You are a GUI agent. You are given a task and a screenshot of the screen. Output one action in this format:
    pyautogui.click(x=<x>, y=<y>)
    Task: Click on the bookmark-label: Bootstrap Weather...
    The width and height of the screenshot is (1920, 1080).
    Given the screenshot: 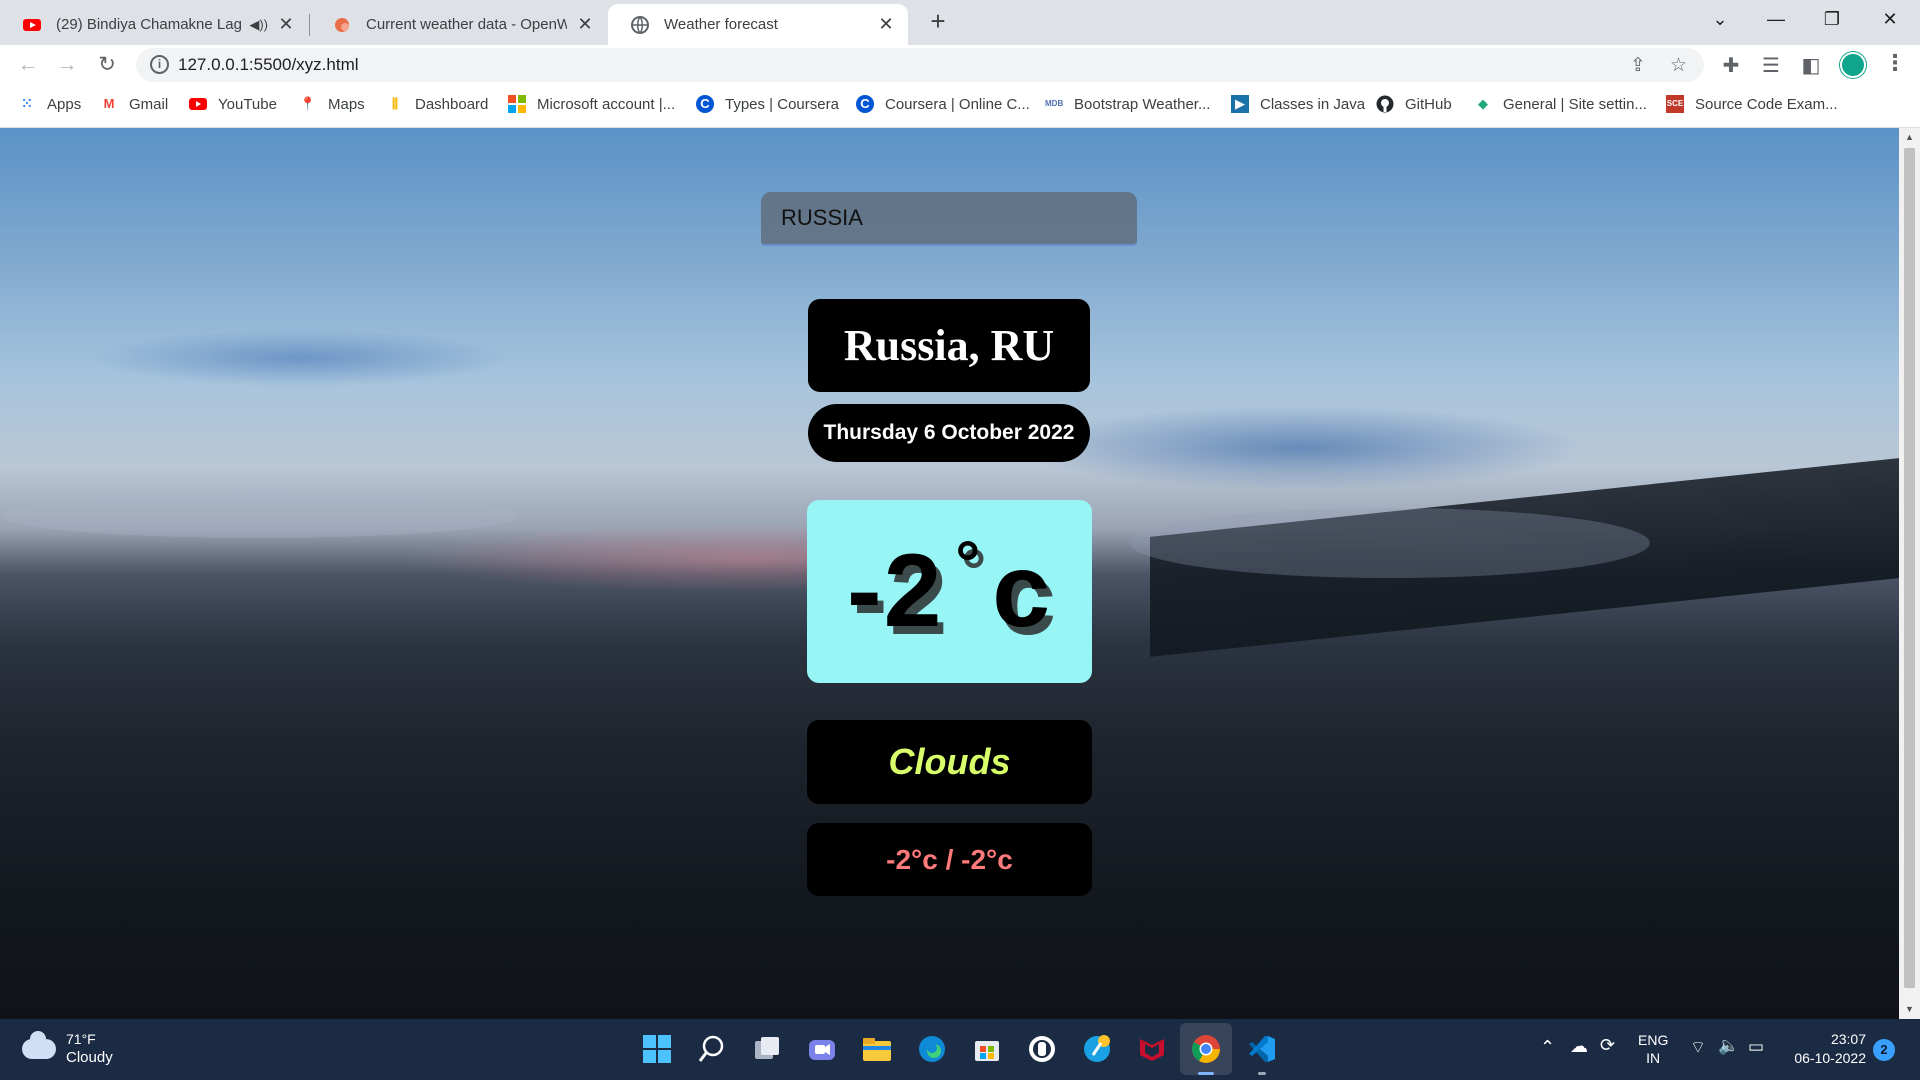 What is the action you would take?
    pyautogui.click(x=1142, y=104)
    